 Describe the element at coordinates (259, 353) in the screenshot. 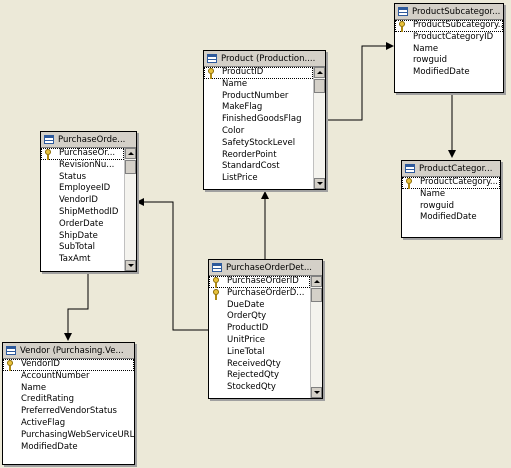

I see `column-row: LineTotal` at that location.